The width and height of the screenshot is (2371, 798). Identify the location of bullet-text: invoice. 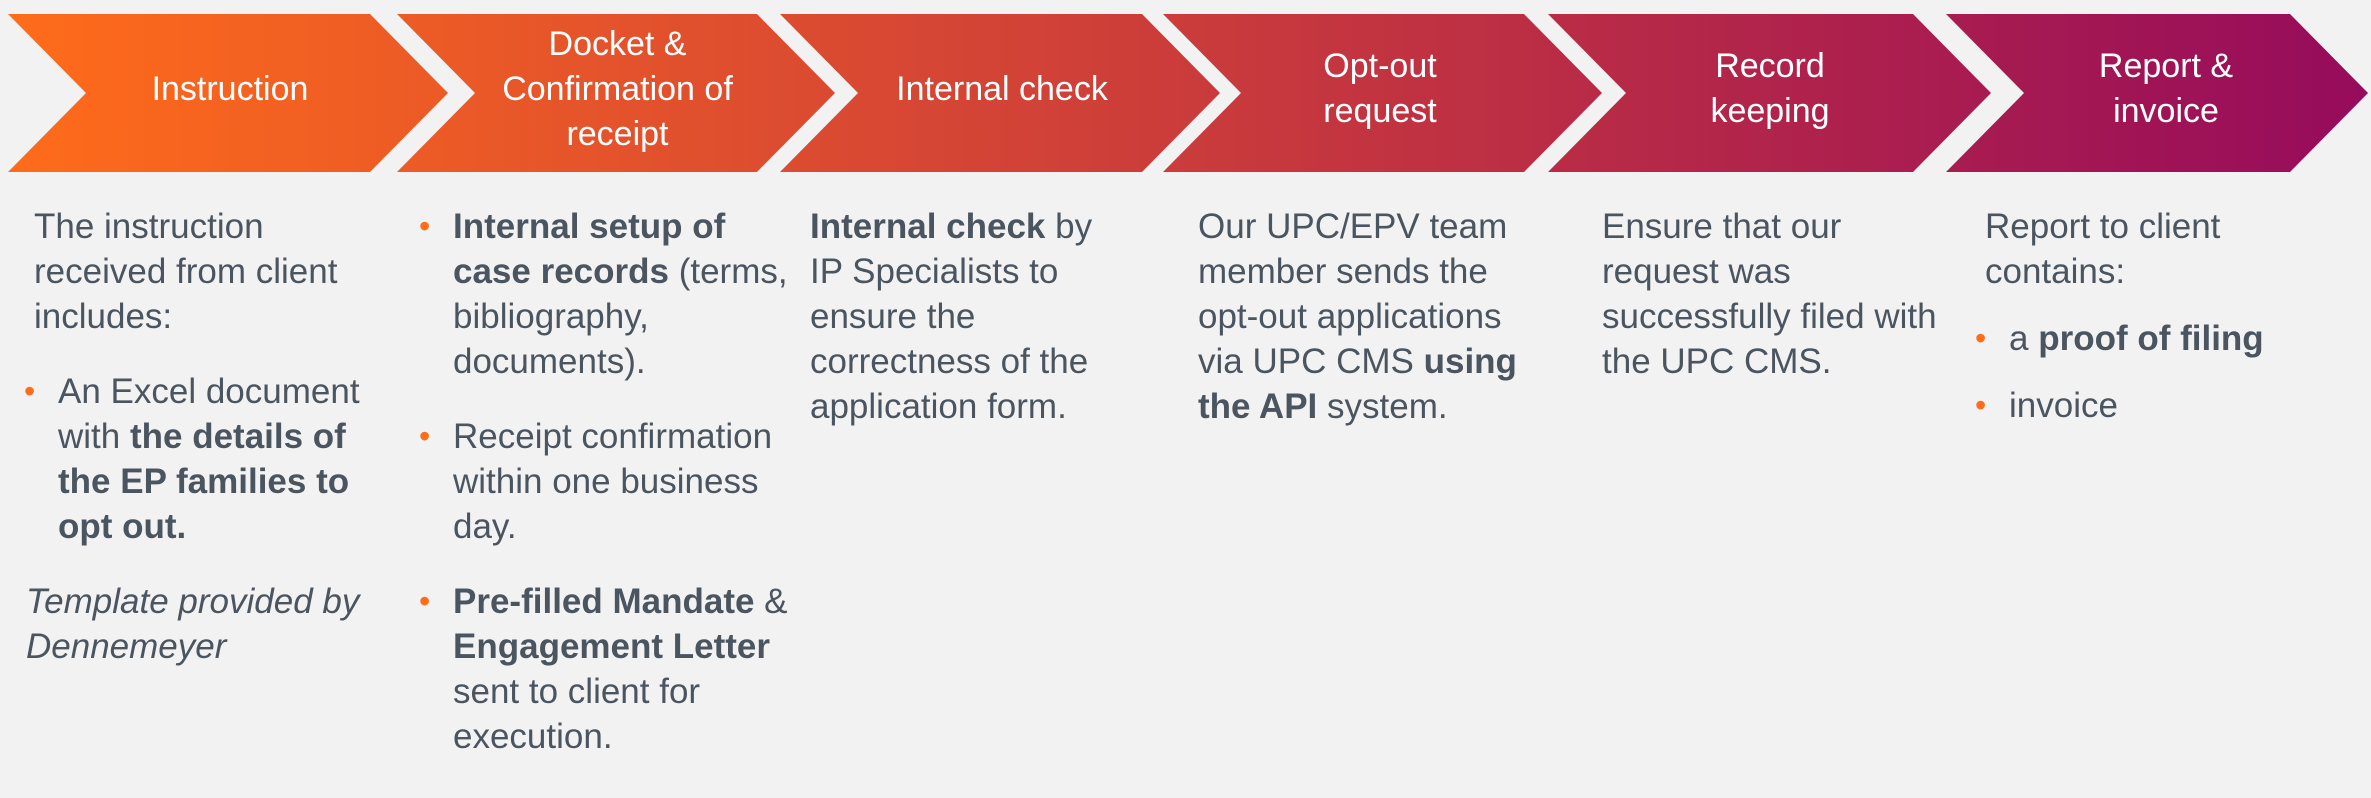
(2063, 405).